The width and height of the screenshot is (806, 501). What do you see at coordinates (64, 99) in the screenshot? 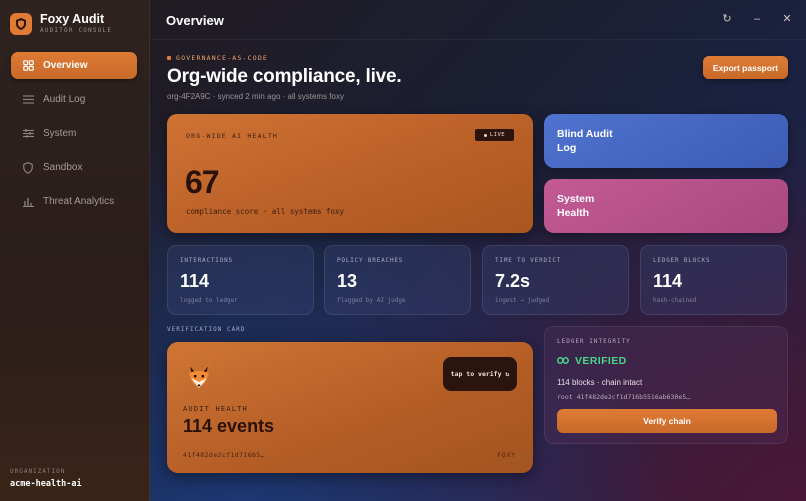
I see `sidebar-item-label: Audit Log` at bounding box center [64, 99].